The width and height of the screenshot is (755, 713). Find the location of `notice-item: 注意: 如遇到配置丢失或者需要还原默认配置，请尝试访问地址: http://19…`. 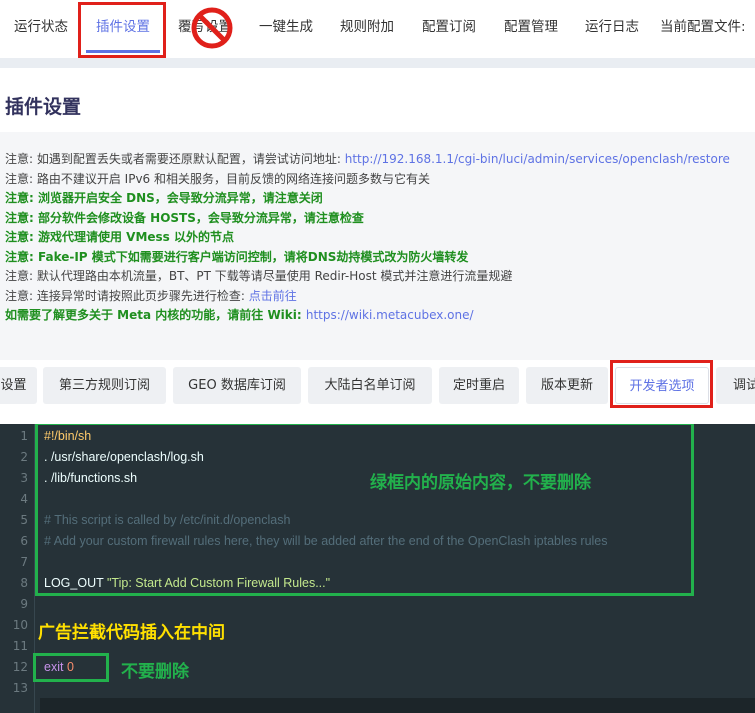

notice-item: 注意: 如遇到配置丢失或者需要还原默认配置，请尝试访问地址: http://19… is located at coordinates (367, 159).